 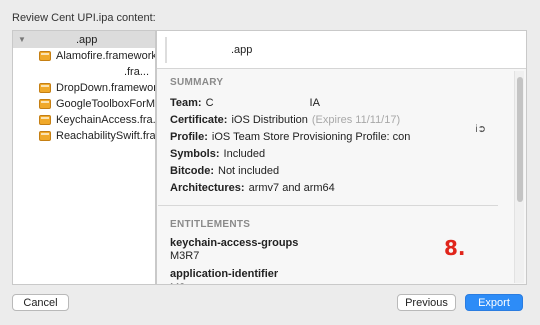 What do you see at coordinates (87, 39) in the screenshot?
I see `tree-root-label: .app` at bounding box center [87, 39].